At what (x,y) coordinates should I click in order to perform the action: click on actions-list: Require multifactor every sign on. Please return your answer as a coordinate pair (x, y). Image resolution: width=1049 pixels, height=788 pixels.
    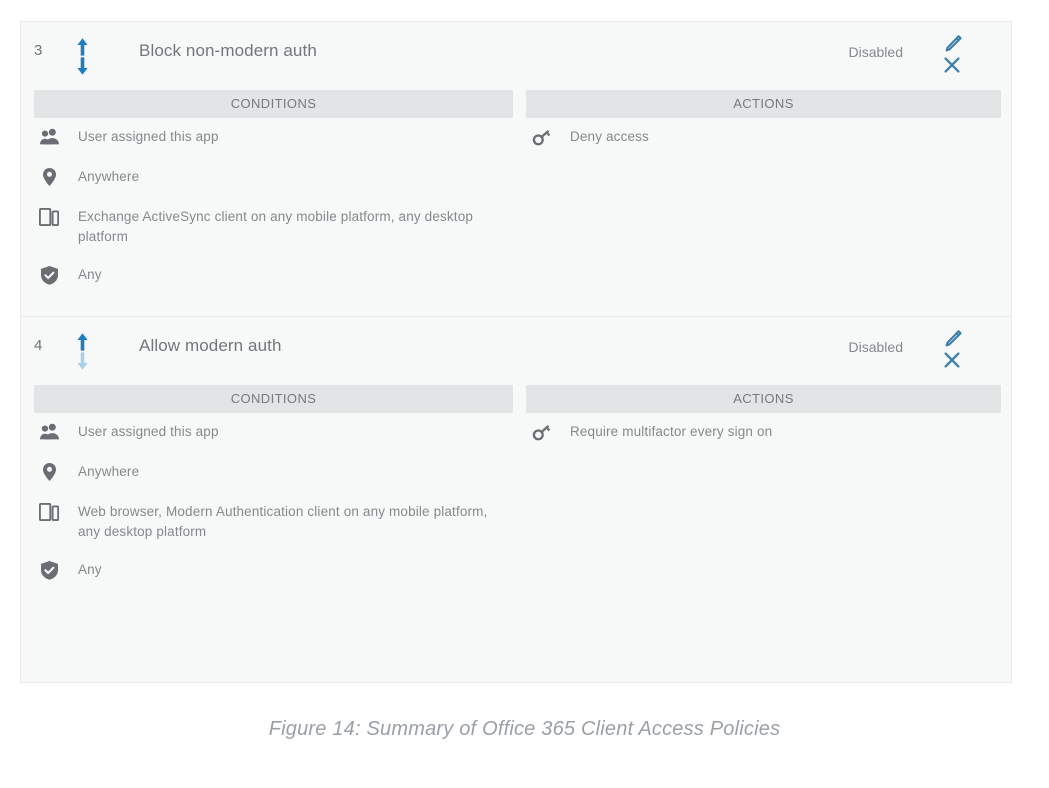
    Looking at the image, I should click on (763, 433).